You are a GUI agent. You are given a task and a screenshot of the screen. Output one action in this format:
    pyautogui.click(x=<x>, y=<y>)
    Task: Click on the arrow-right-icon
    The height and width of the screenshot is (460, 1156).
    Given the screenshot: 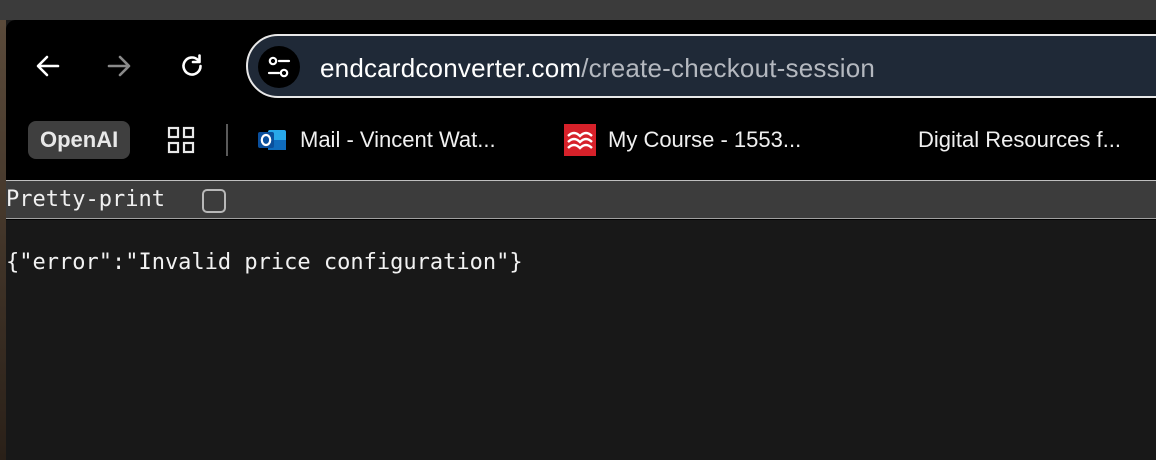 What is the action you would take?
    pyautogui.click(x=119, y=66)
    